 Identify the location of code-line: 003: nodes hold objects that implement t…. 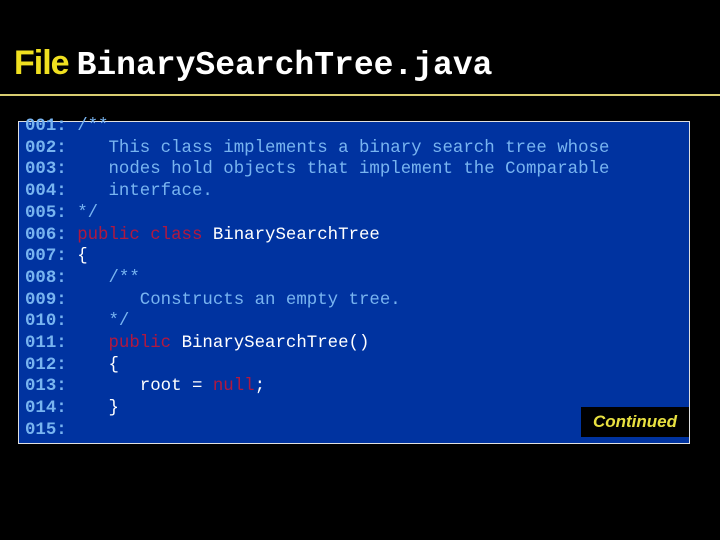
(317, 170).